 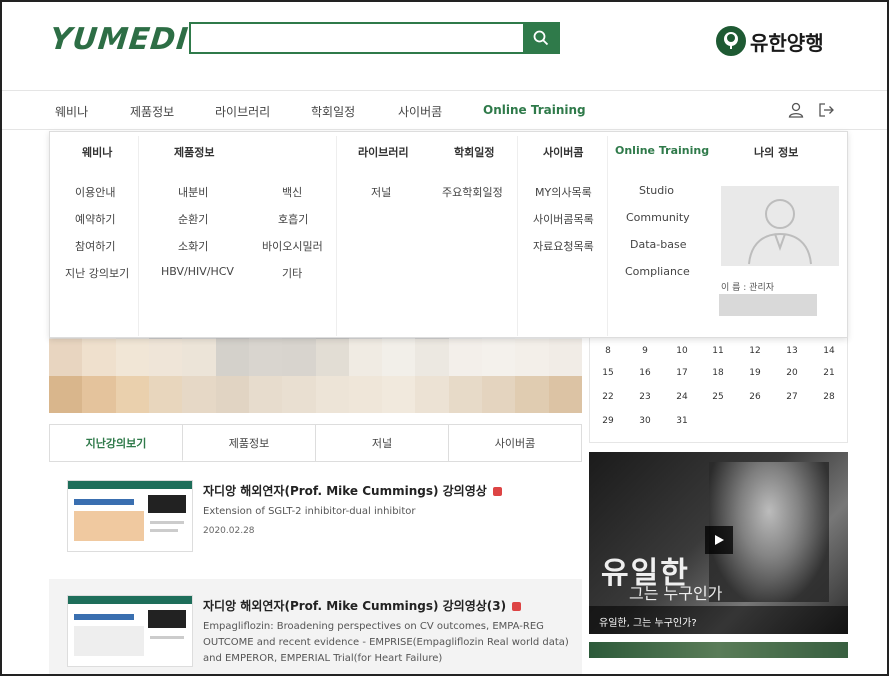 What do you see at coordinates (293, 219) in the screenshot?
I see `menu-link-respiratory: 호흡기` at bounding box center [293, 219].